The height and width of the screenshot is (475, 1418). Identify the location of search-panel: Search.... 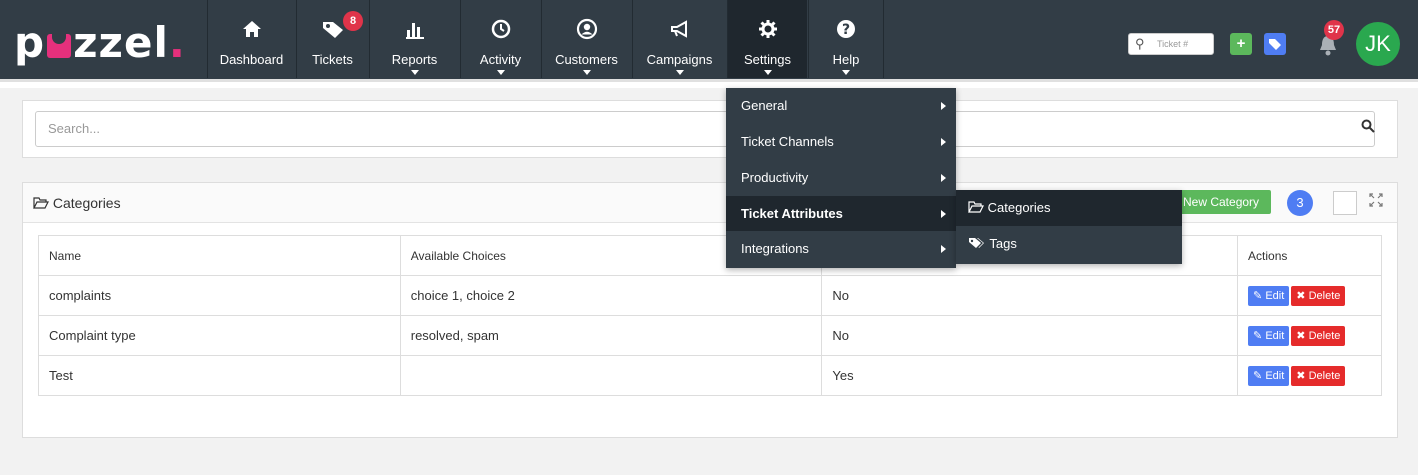
(710, 129).